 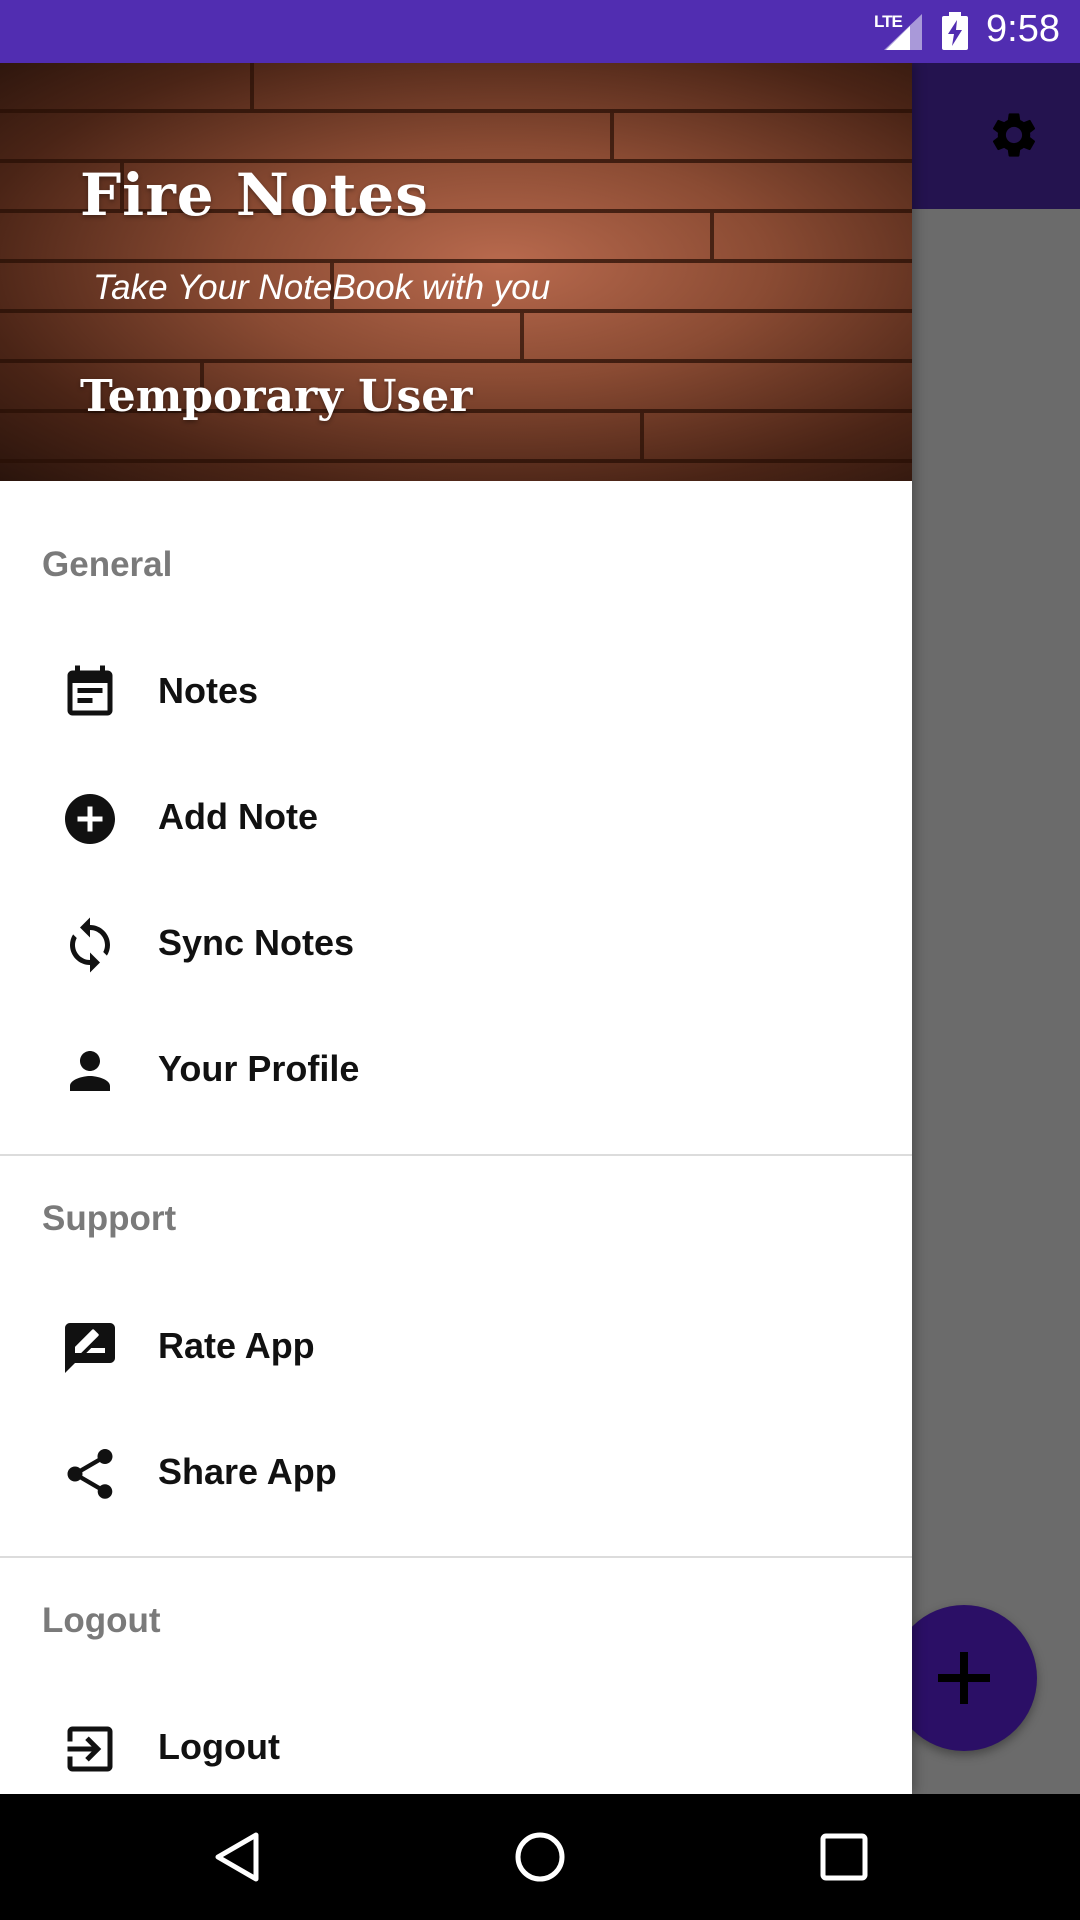 I want to click on menu-item-share-app: Share App, so click(x=456, y=1474).